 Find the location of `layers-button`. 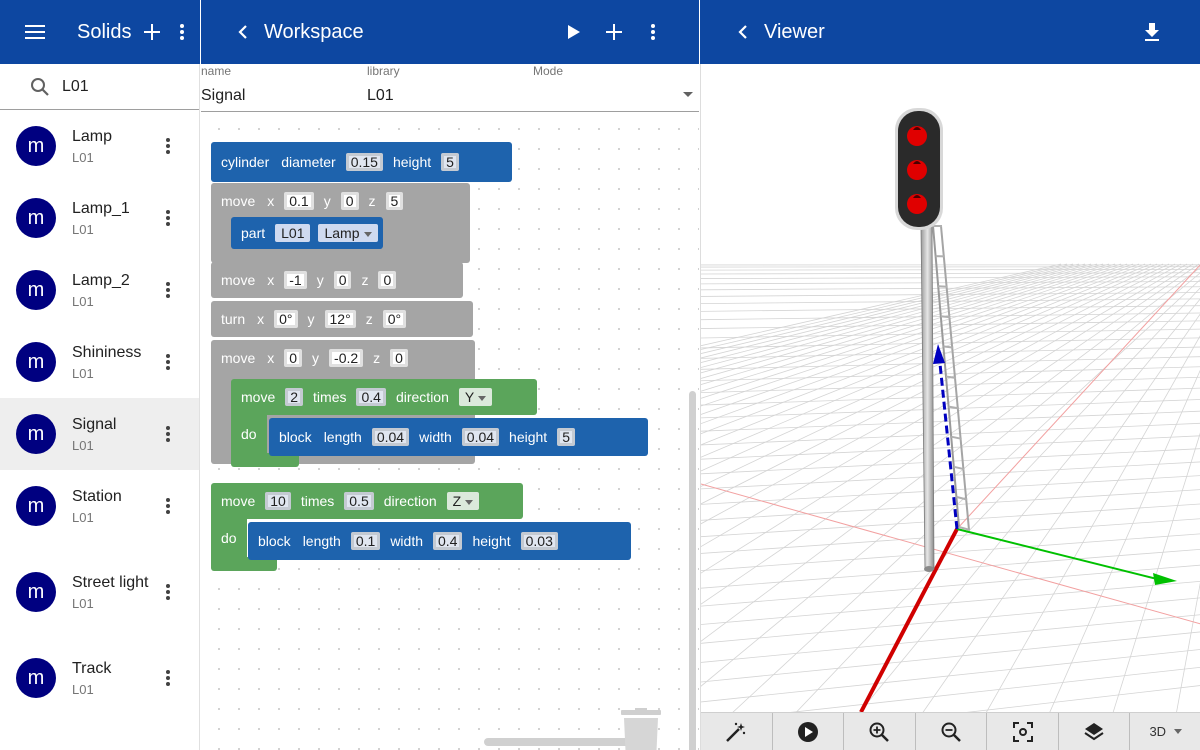

layers-button is located at coordinates (1095, 731).